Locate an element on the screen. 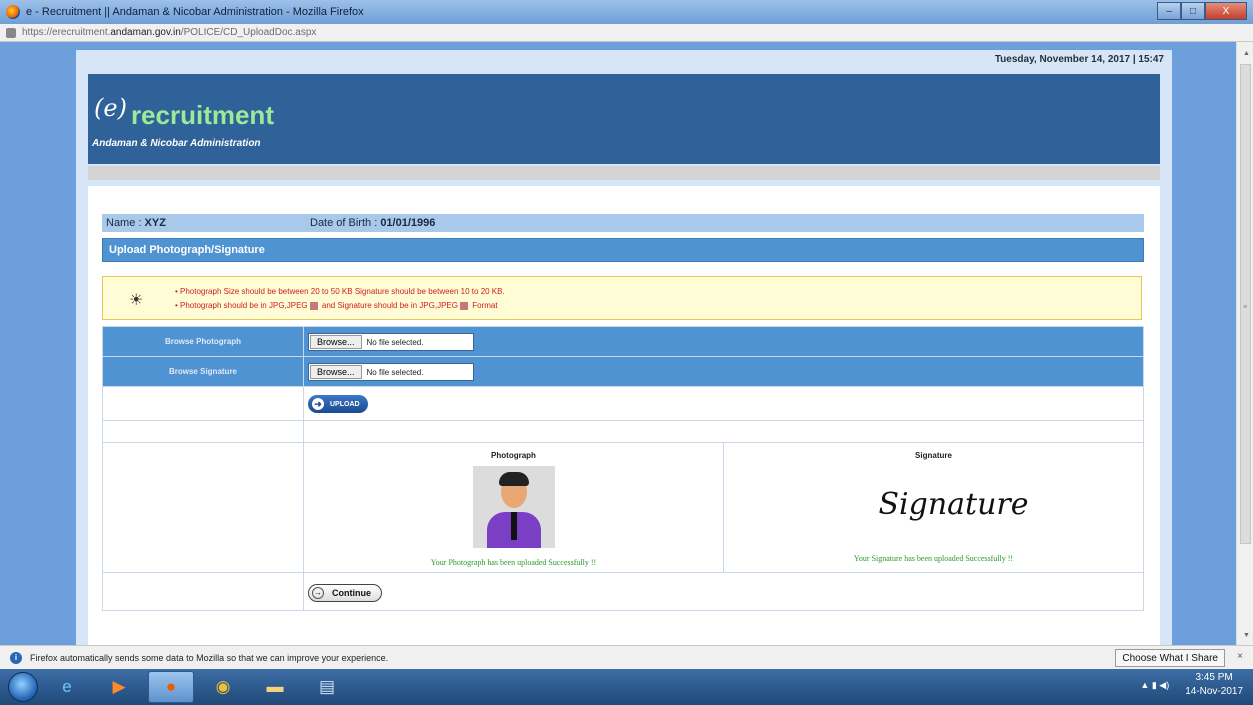 This screenshot has width=1253, height=705. arrow-right-icon: ➜ is located at coordinates (318, 404).